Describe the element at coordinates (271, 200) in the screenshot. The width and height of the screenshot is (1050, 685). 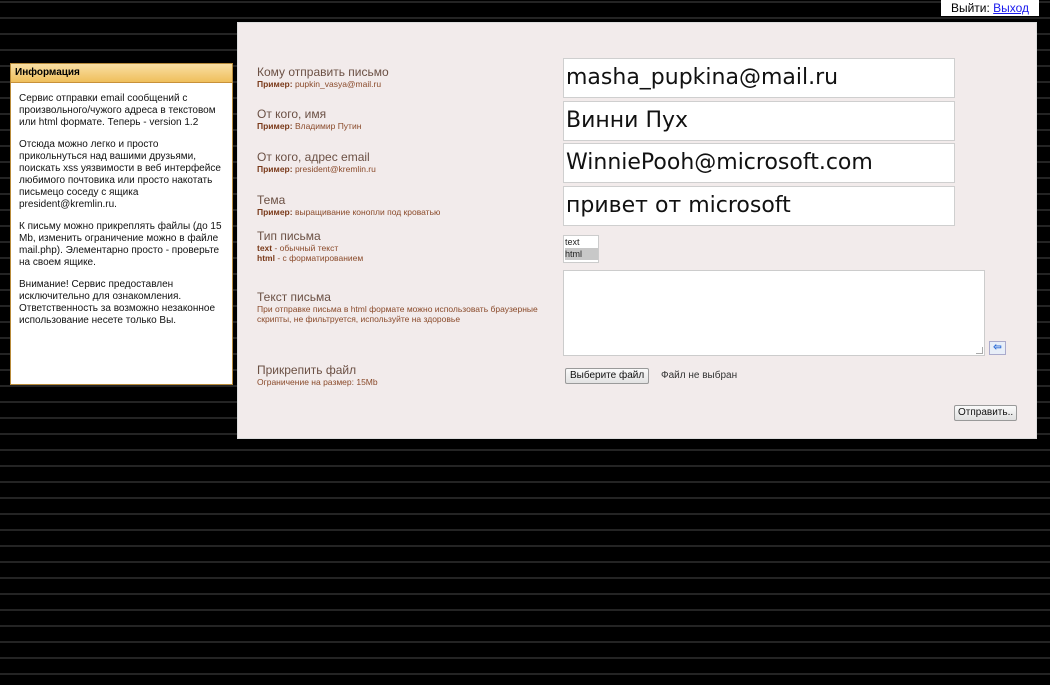
I see `subject-label: Тема` at that location.